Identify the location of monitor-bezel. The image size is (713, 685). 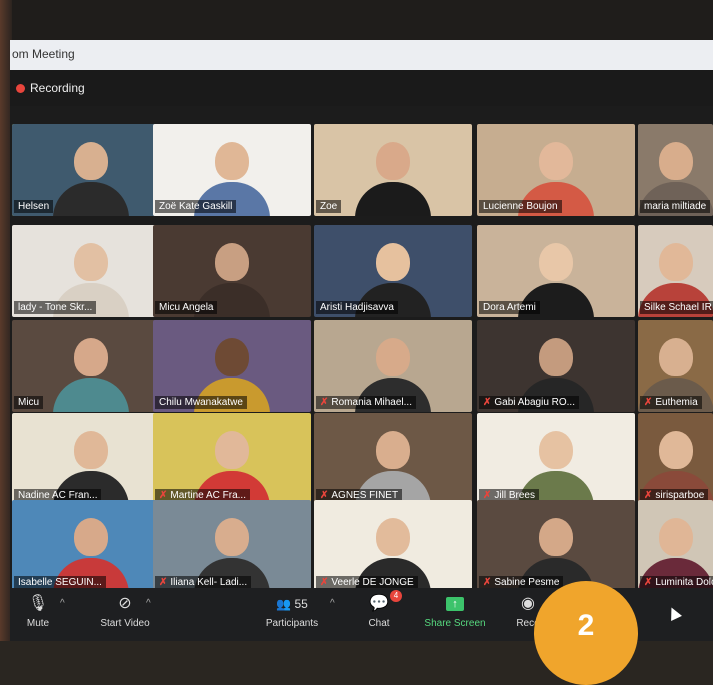
(356, 20).